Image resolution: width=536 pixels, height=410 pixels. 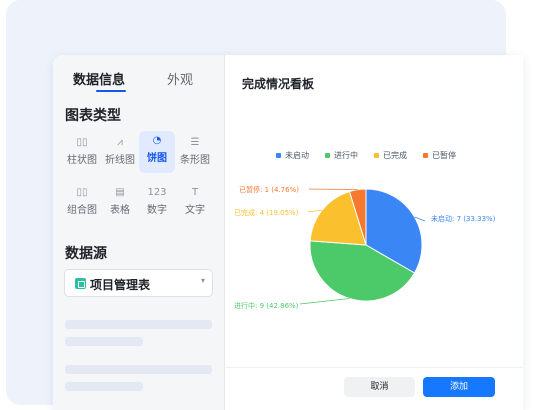 What do you see at coordinates (120, 192) in the screenshot?
I see `table-icon: ▤` at bounding box center [120, 192].